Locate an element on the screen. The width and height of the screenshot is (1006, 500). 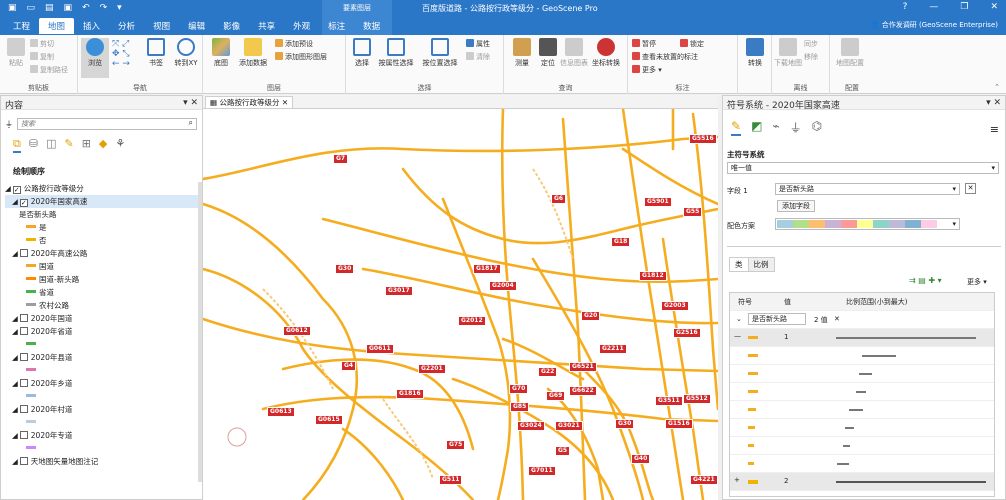
select-by-attributes-button: 按属性选择 is located at coordinates (396, 53).